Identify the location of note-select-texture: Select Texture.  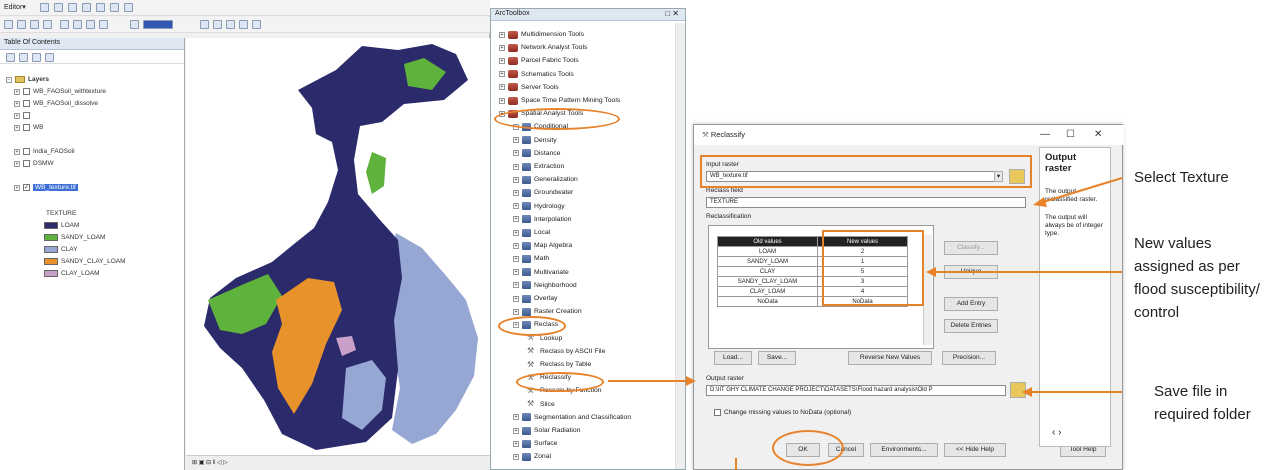
(1181, 177).